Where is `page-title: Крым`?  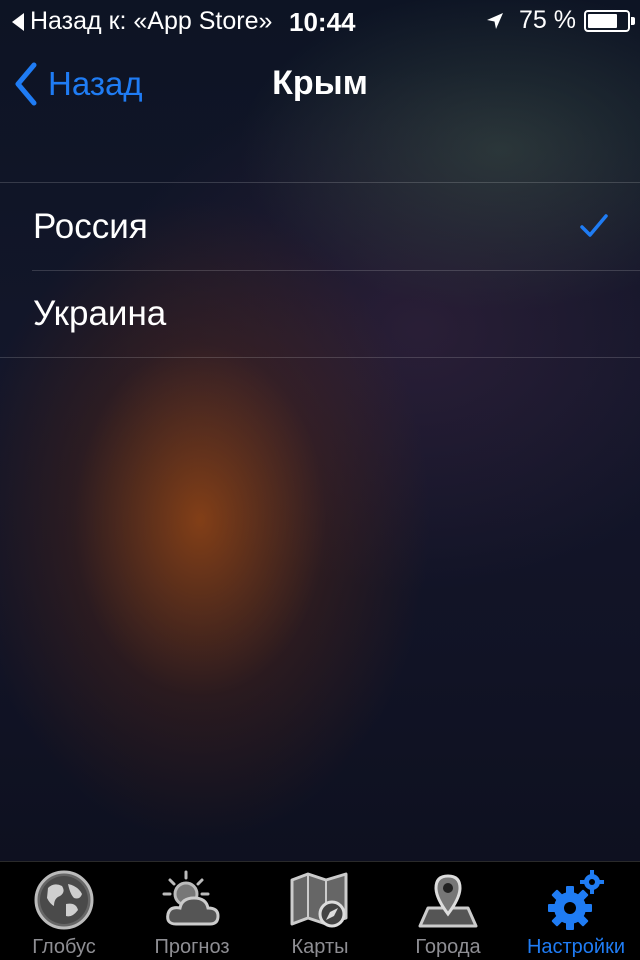 page-title: Крым is located at coordinates (320, 83).